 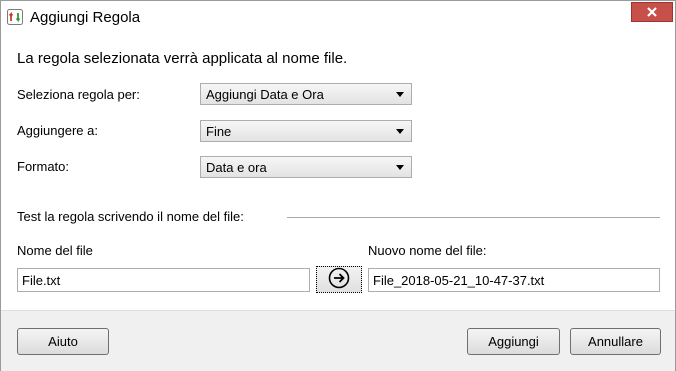 What do you see at coordinates (63, 341) in the screenshot?
I see `help-button: Aiuto` at bounding box center [63, 341].